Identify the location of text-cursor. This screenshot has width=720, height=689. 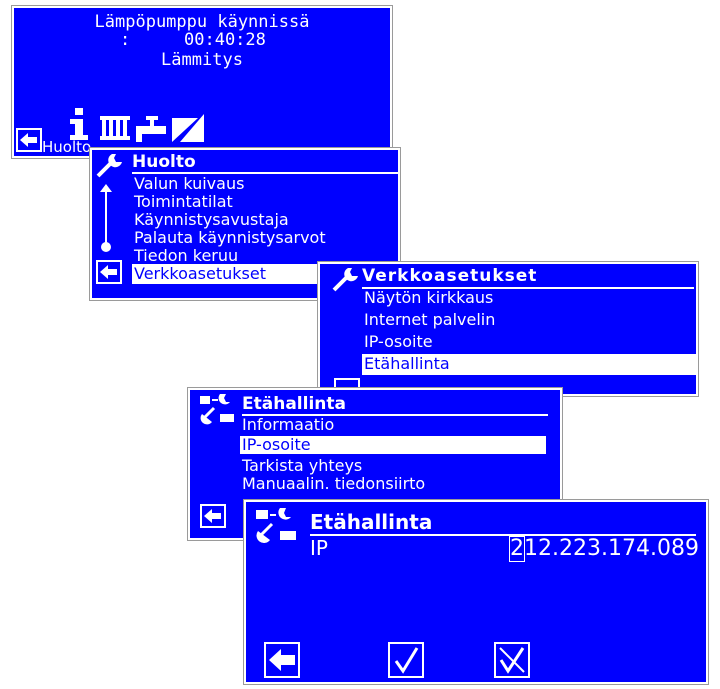
(517, 549).